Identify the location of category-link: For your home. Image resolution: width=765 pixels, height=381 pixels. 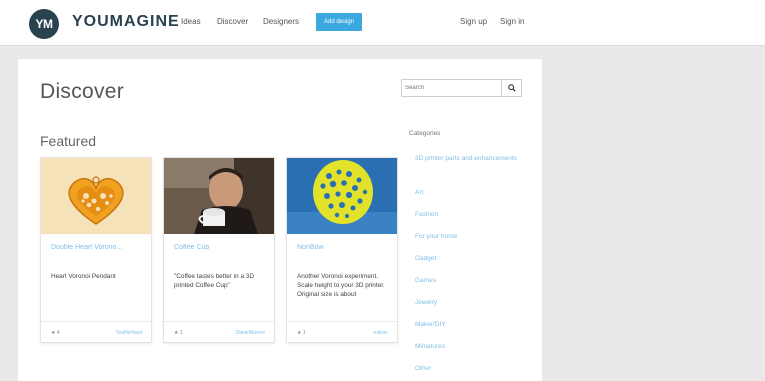
(470, 237).